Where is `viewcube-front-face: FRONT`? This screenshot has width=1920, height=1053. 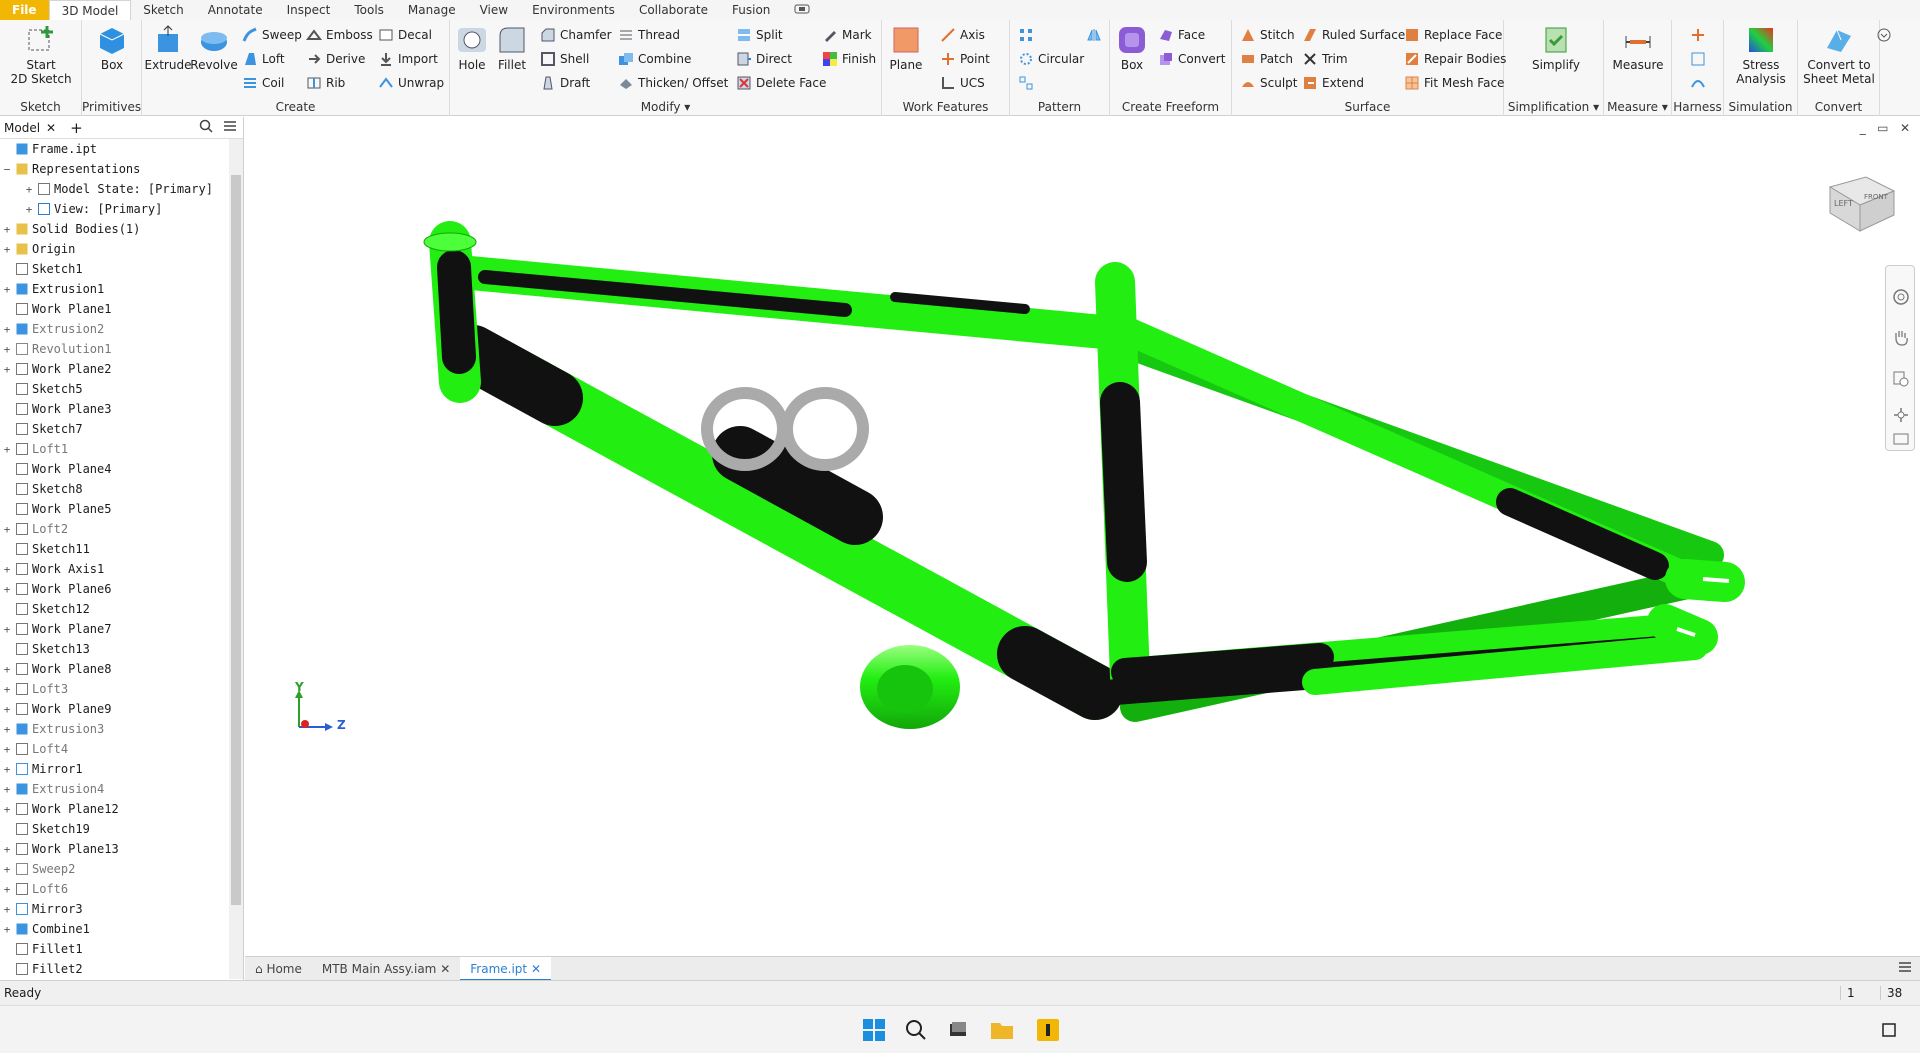
viewcube-front-face: FRONT is located at coordinates (1876, 197).